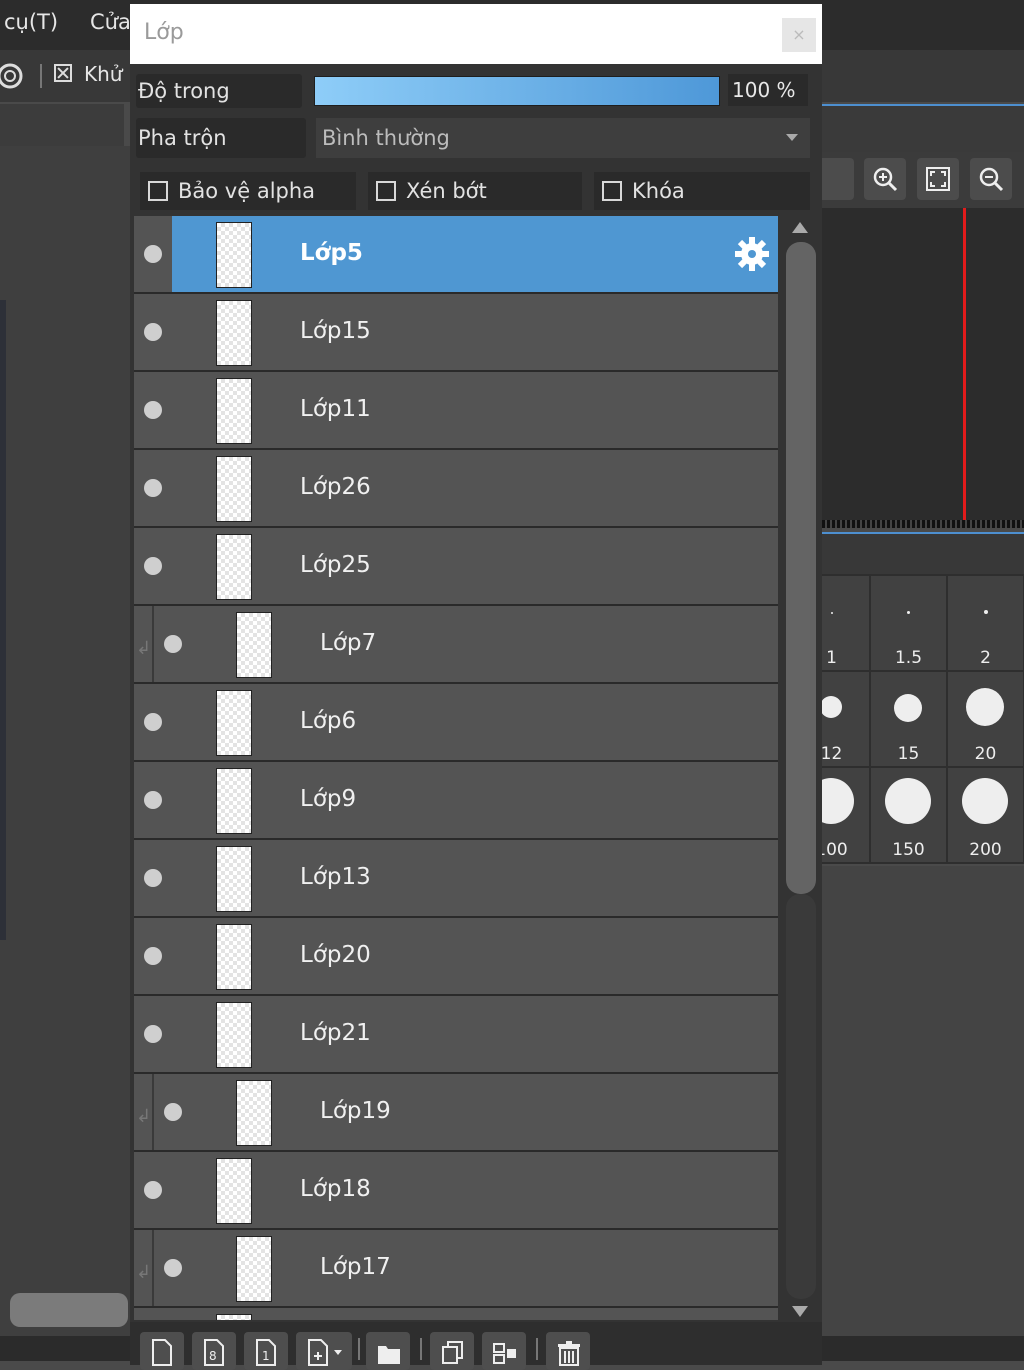 Image resolution: width=1024 pixels, height=1370 pixels. I want to click on layer-settings-gear-icon, so click(752, 254).